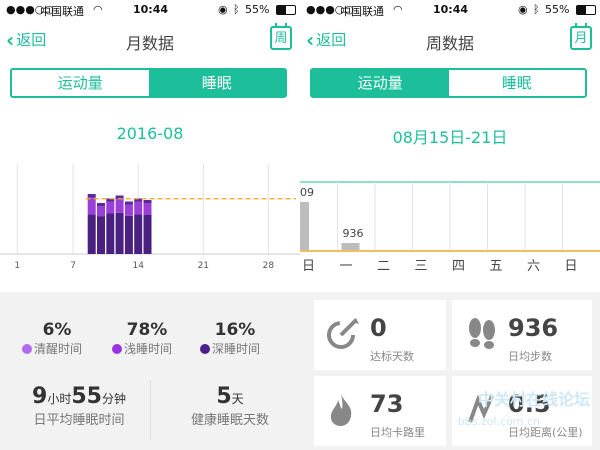 The width and height of the screenshot is (600, 450). What do you see at coordinates (17, 265) in the screenshot?
I see `x-tick-label: 1` at bounding box center [17, 265].